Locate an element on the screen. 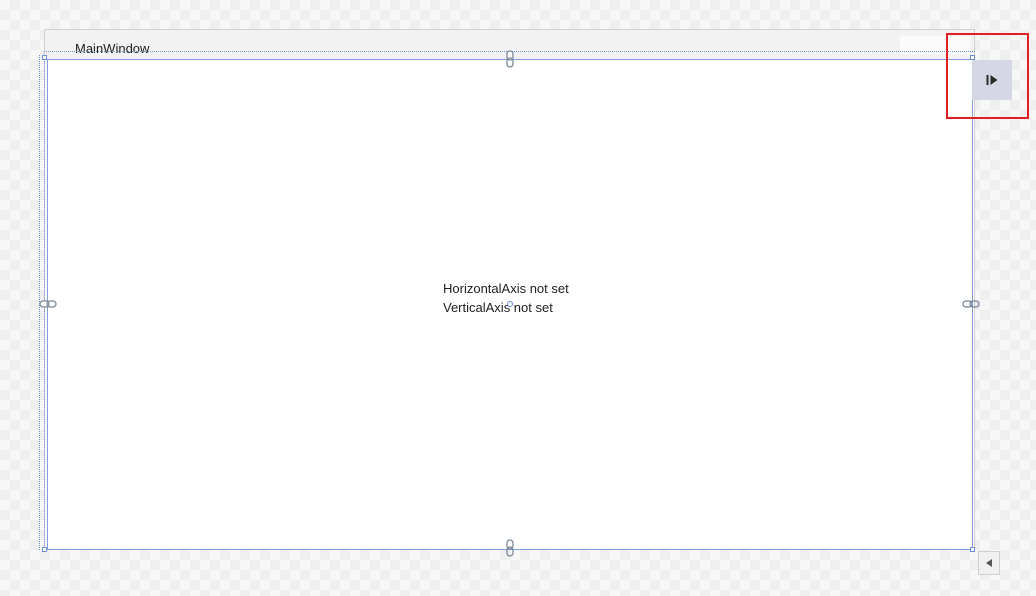  chain-link-icon-right is located at coordinates (971, 304).